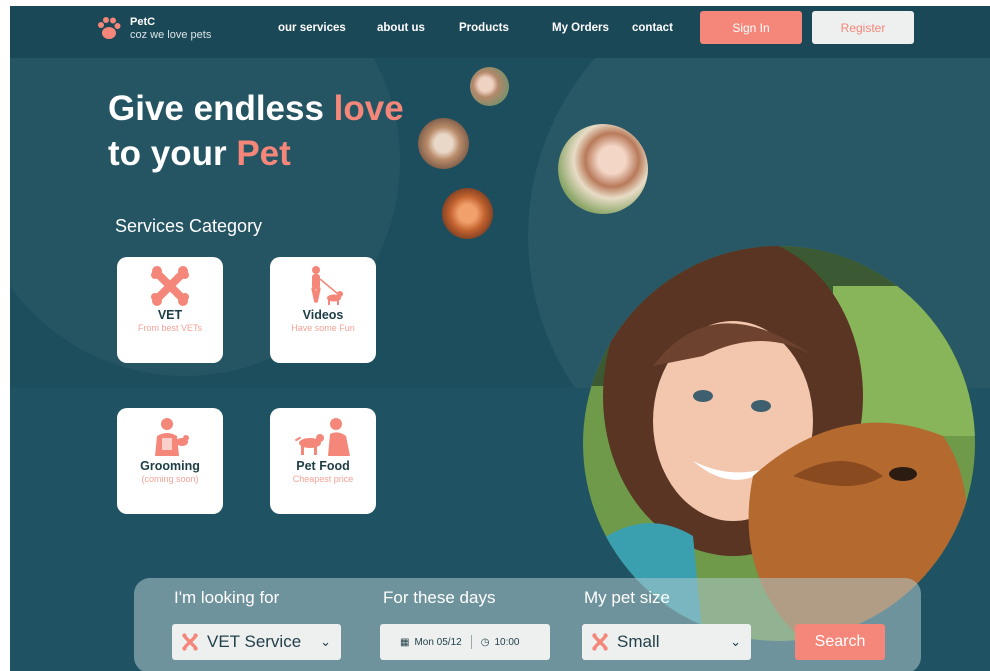 The width and height of the screenshot is (990, 671). What do you see at coordinates (465, 642) in the screenshot?
I see `date-time-picker: ▦ Mon 05/12 ◷ 10:00` at bounding box center [465, 642].